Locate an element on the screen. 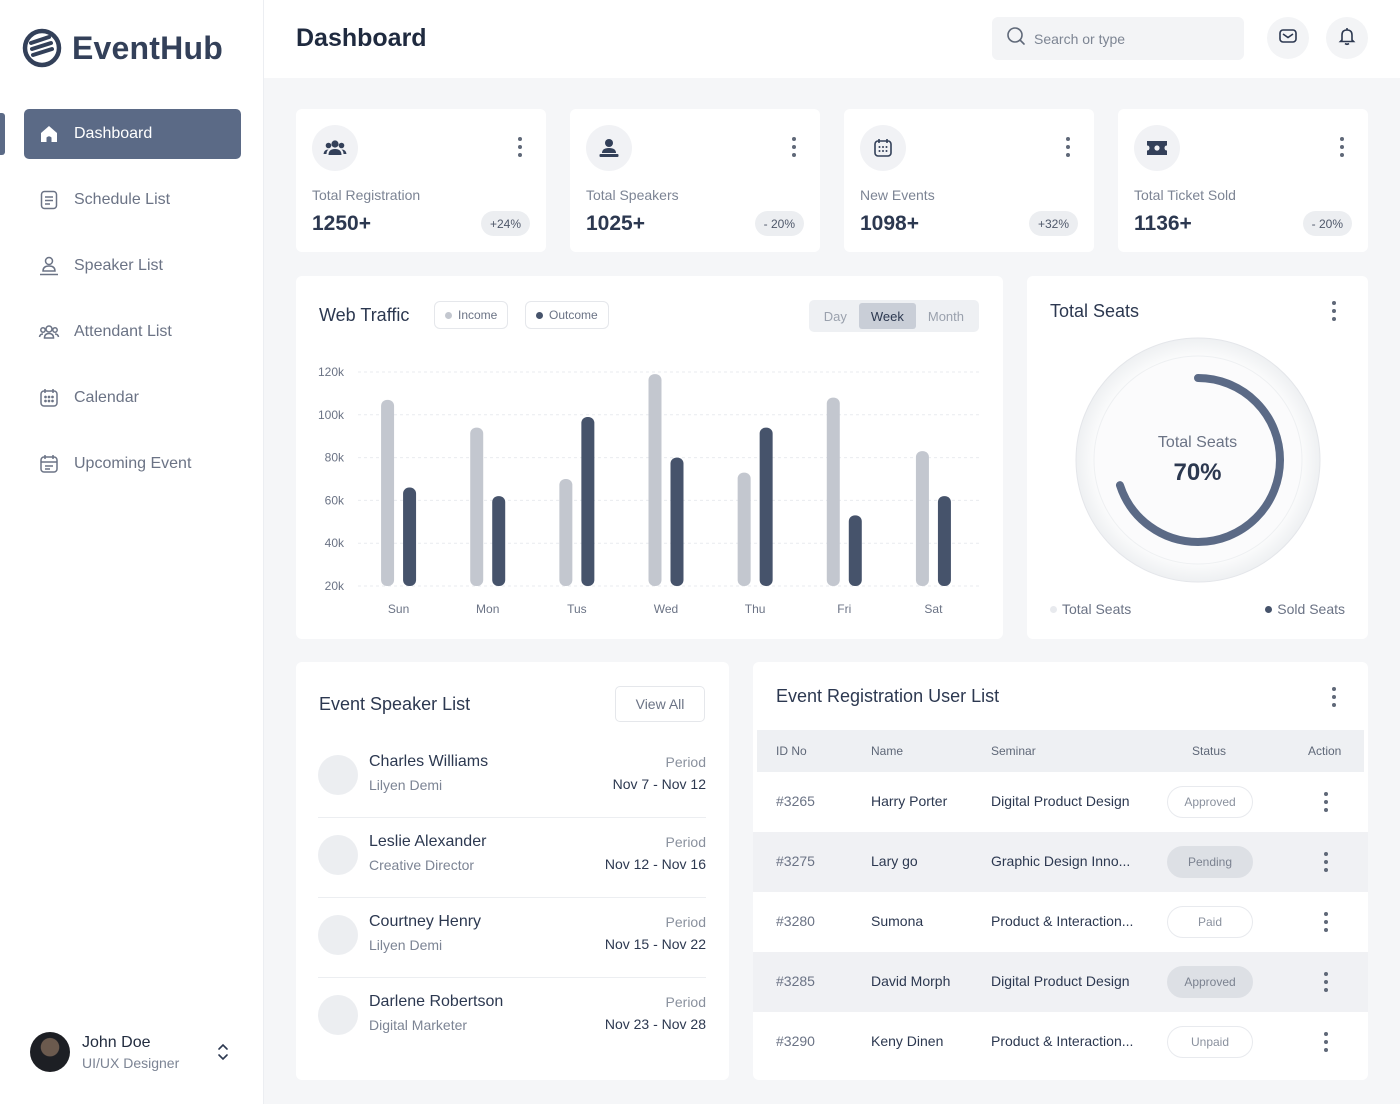 This screenshot has width=1400, height=1104. legend-sold-seats: Sold Seats is located at coordinates (1305, 609).